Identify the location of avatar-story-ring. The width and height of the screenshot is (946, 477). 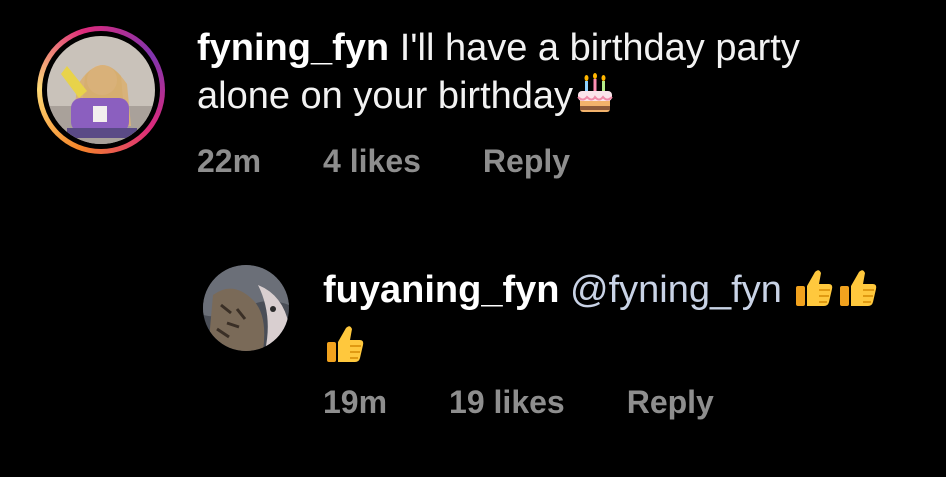
(101, 90).